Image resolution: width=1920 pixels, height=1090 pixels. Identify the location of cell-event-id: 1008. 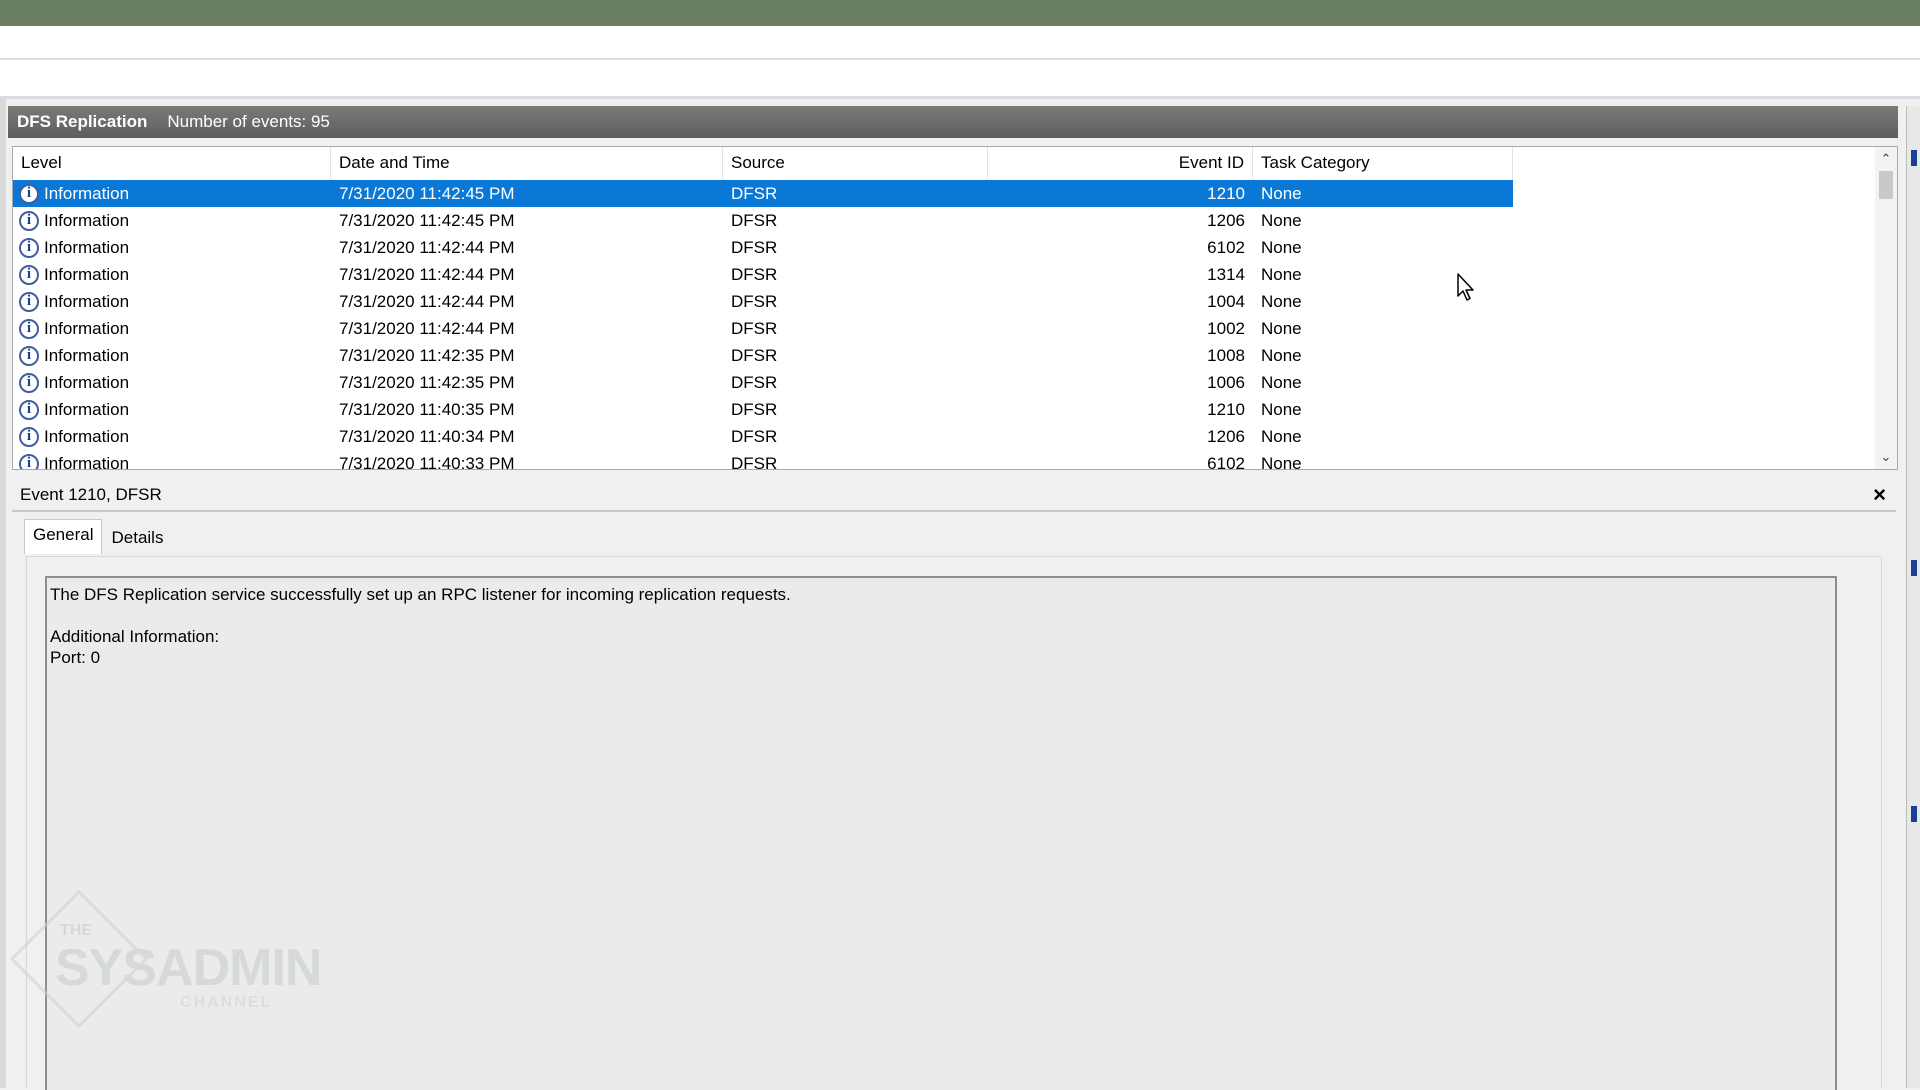
(1226, 355).